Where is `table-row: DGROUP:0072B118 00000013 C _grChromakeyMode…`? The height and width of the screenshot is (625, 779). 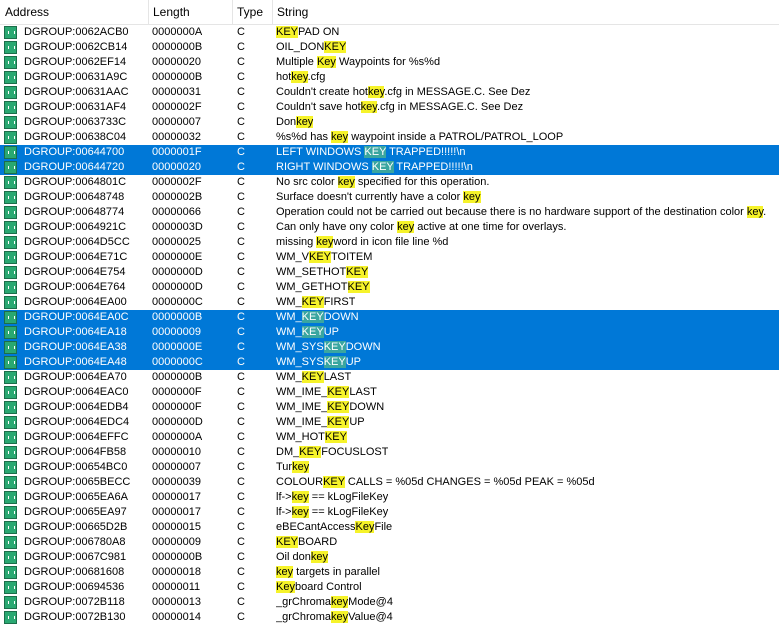 table-row: DGROUP:0072B118 00000013 C _grChromakeyMode… is located at coordinates (389, 602).